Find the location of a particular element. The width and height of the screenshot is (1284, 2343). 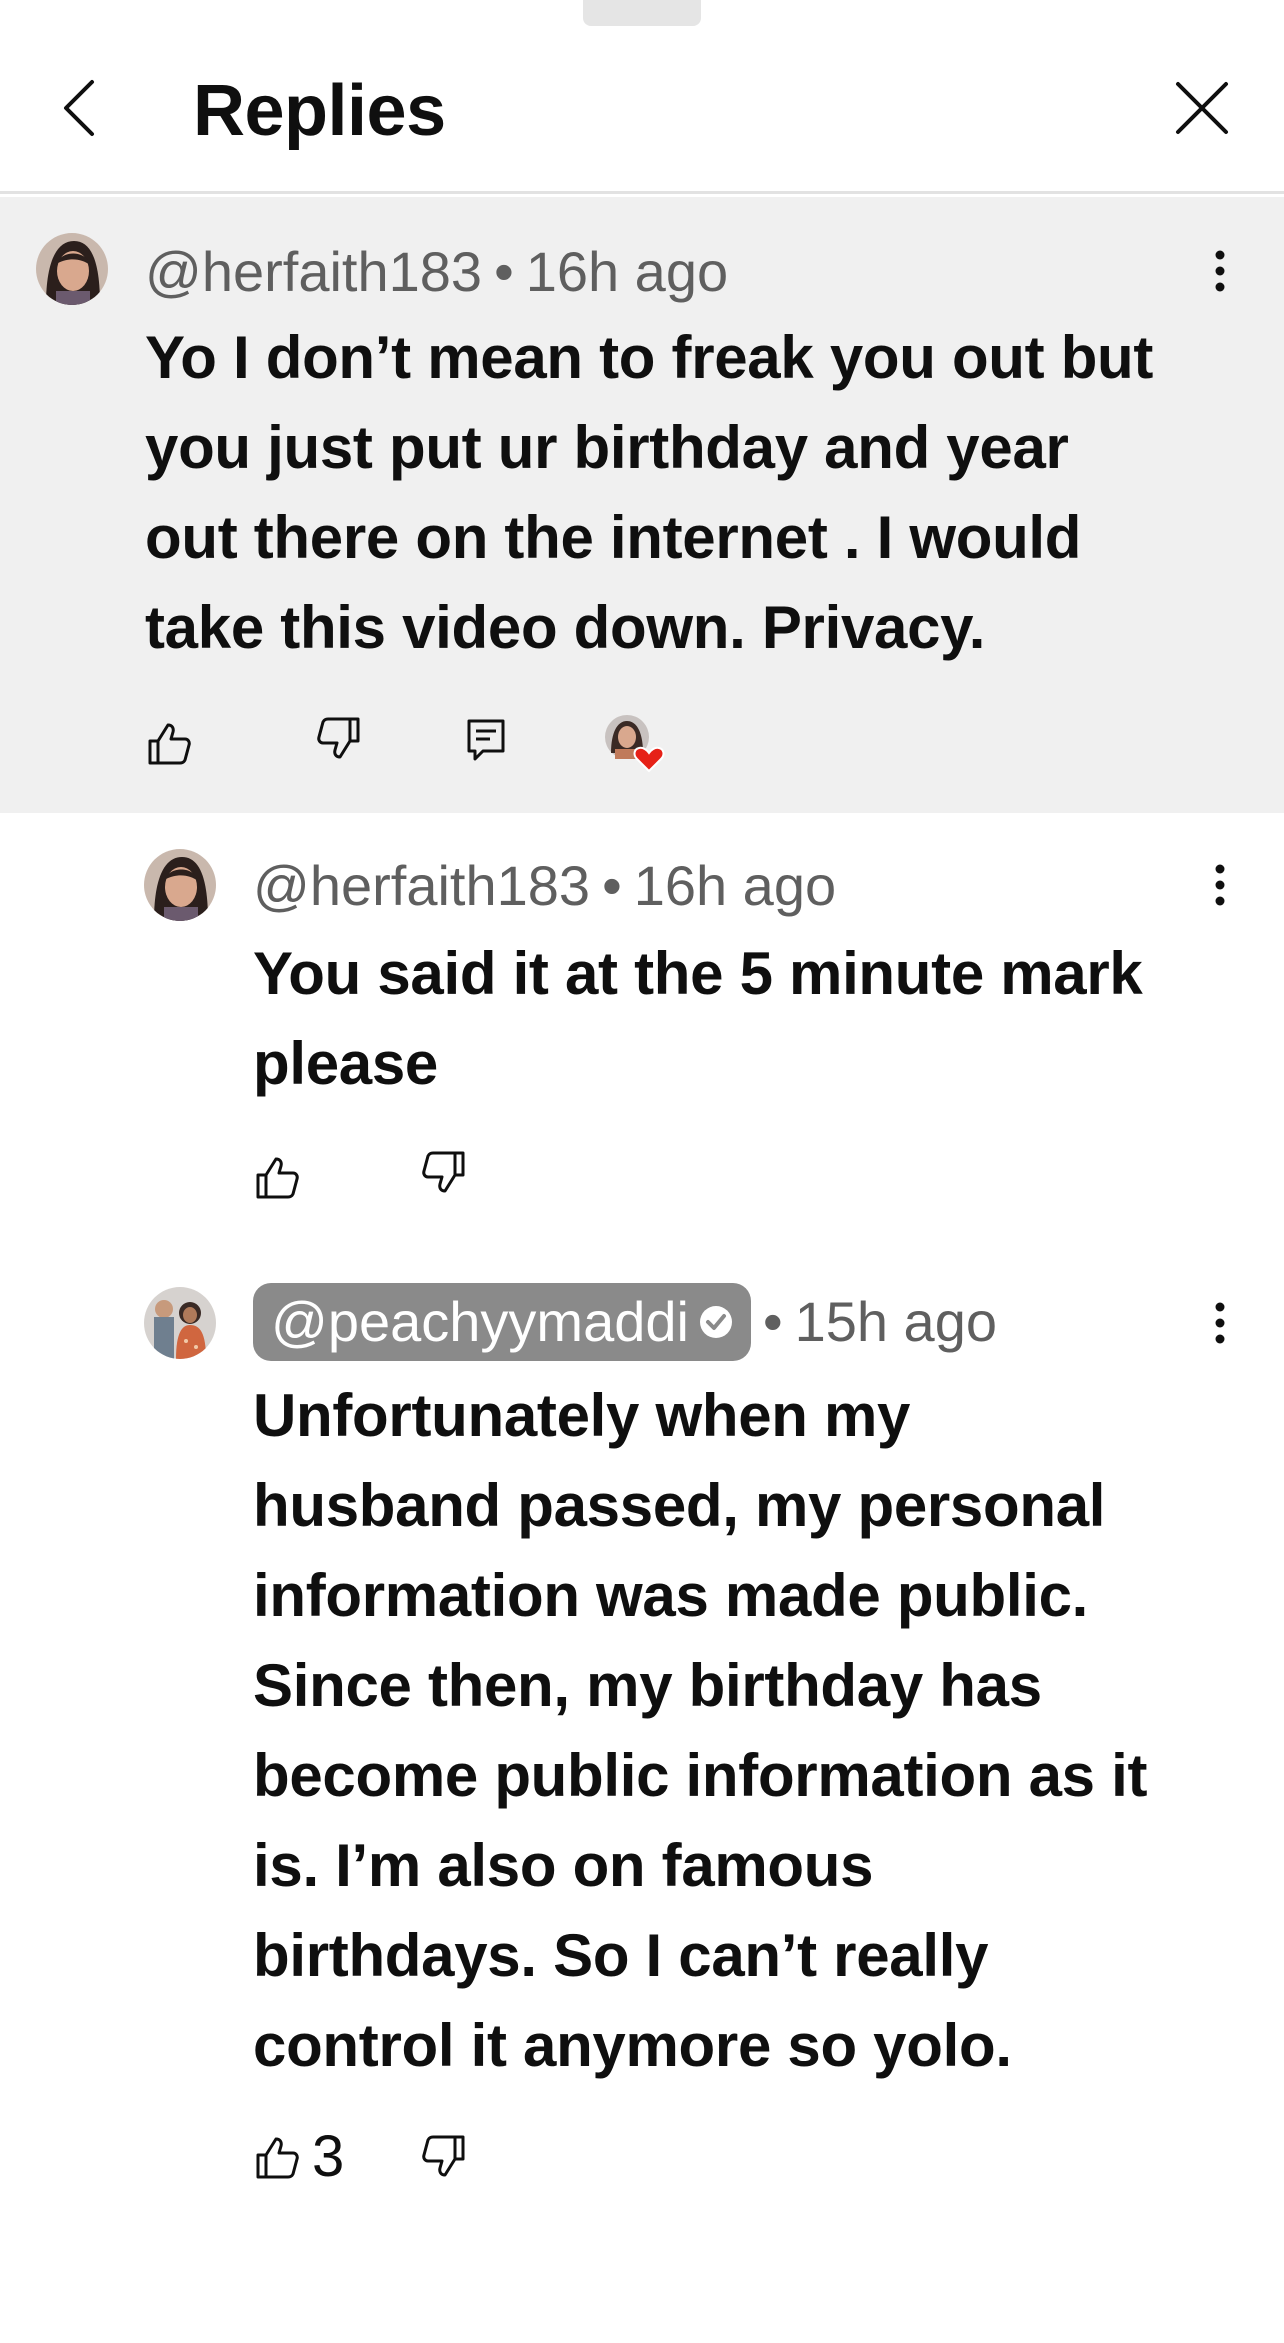

comment-text-line: you just put ur birthday and year is located at coordinates (607, 447).